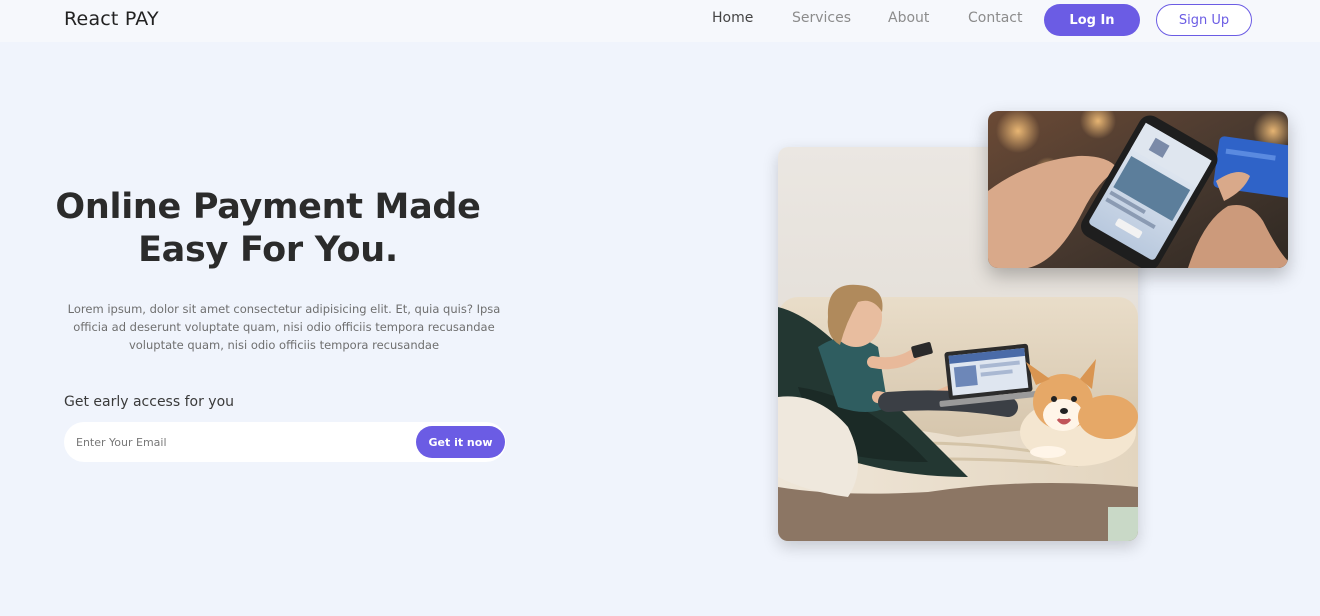 The width and height of the screenshot is (1320, 616). What do you see at coordinates (995, 18) in the screenshot?
I see `nav-link-contact: Contact` at bounding box center [995, 18].